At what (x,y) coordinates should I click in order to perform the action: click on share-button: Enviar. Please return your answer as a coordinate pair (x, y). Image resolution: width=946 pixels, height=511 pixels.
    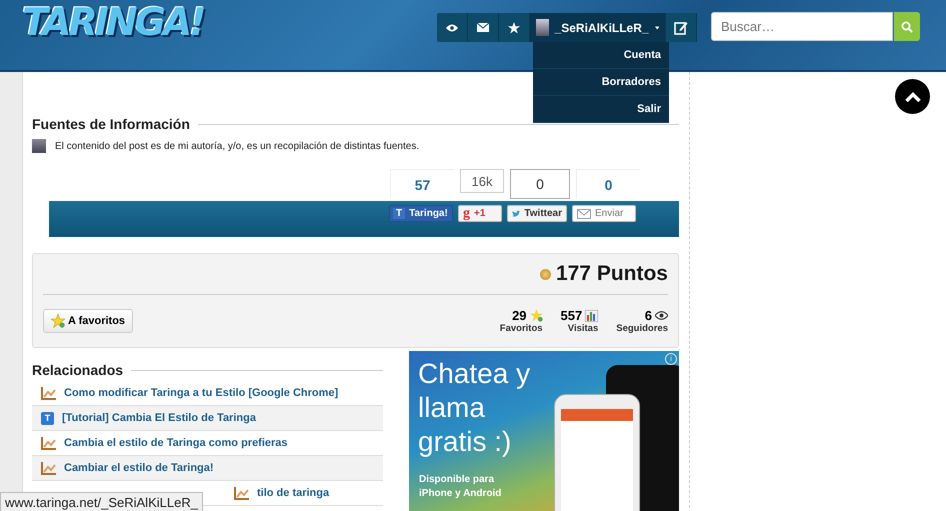
    Looking at the image, I should click on (604, 213).